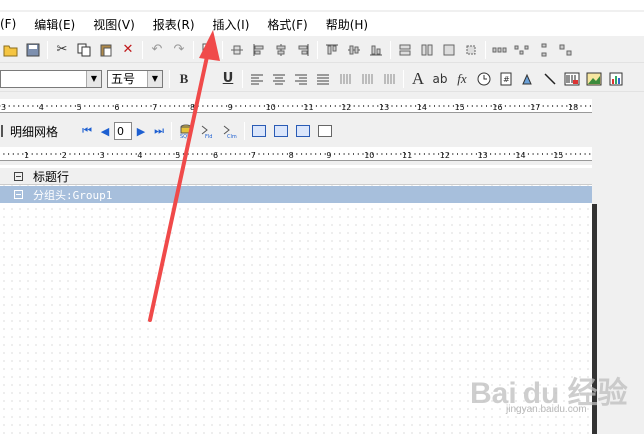 This screenshot has width=644, height=434. Describe the element at coordinates (208, 131) in the screenshot. I see `field-icon: Fld` at that location.